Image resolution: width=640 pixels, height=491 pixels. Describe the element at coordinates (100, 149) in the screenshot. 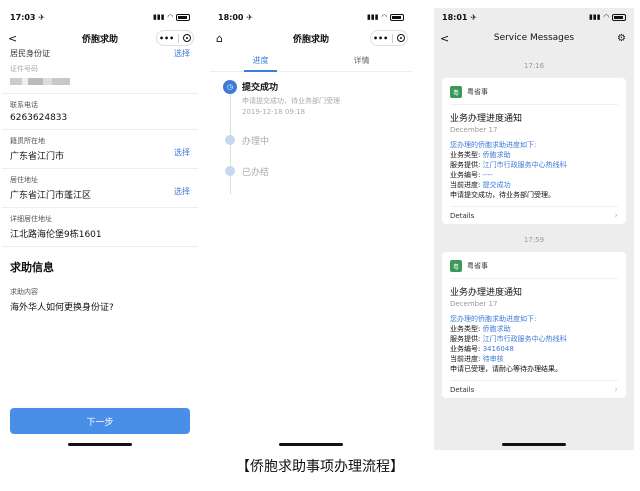

I see `hometown-field: 籍贯所在地 广东省江门市 选择` at that location.